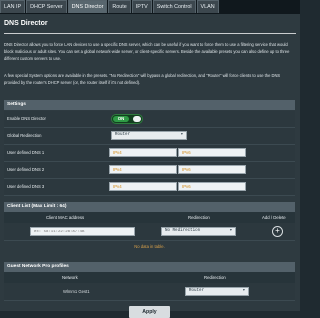 The image size is (320, 318). I want to click on dns1-ipv6-input: IPv6, so click(212, 152).